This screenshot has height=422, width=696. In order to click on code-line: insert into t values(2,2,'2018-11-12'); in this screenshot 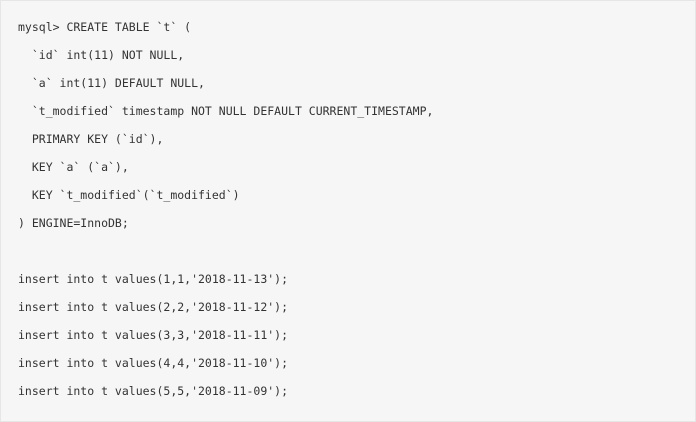, I will do `click(153, 307)`.